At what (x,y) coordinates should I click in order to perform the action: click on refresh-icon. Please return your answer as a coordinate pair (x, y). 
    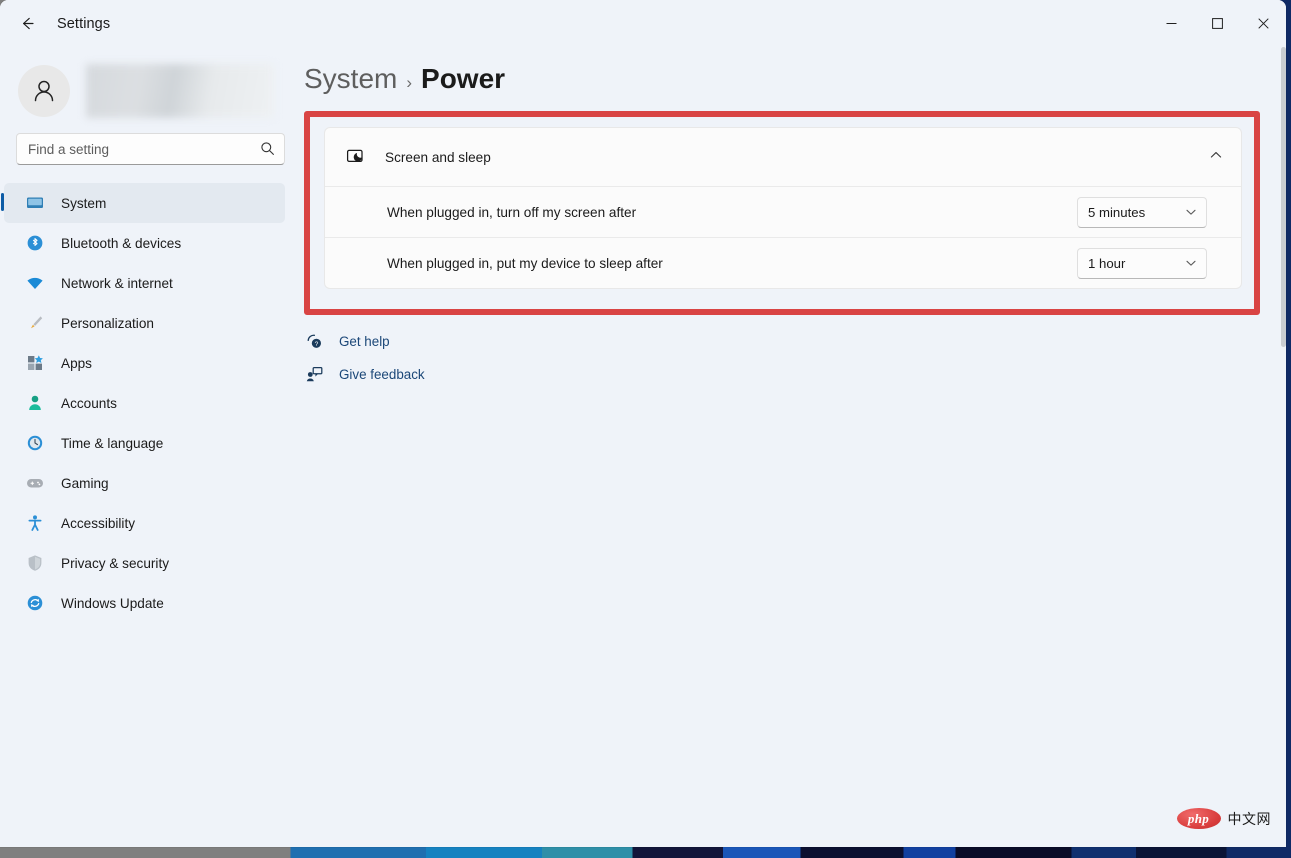
    Looking at the image, I should click on (35, 603).